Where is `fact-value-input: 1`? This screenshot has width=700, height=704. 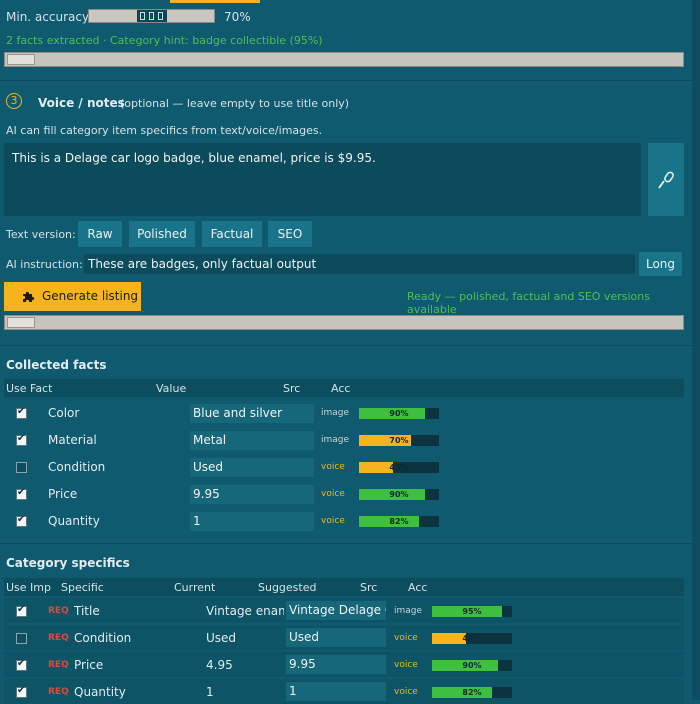
fact-value-input: 1 is located at coordinates (252, 521).